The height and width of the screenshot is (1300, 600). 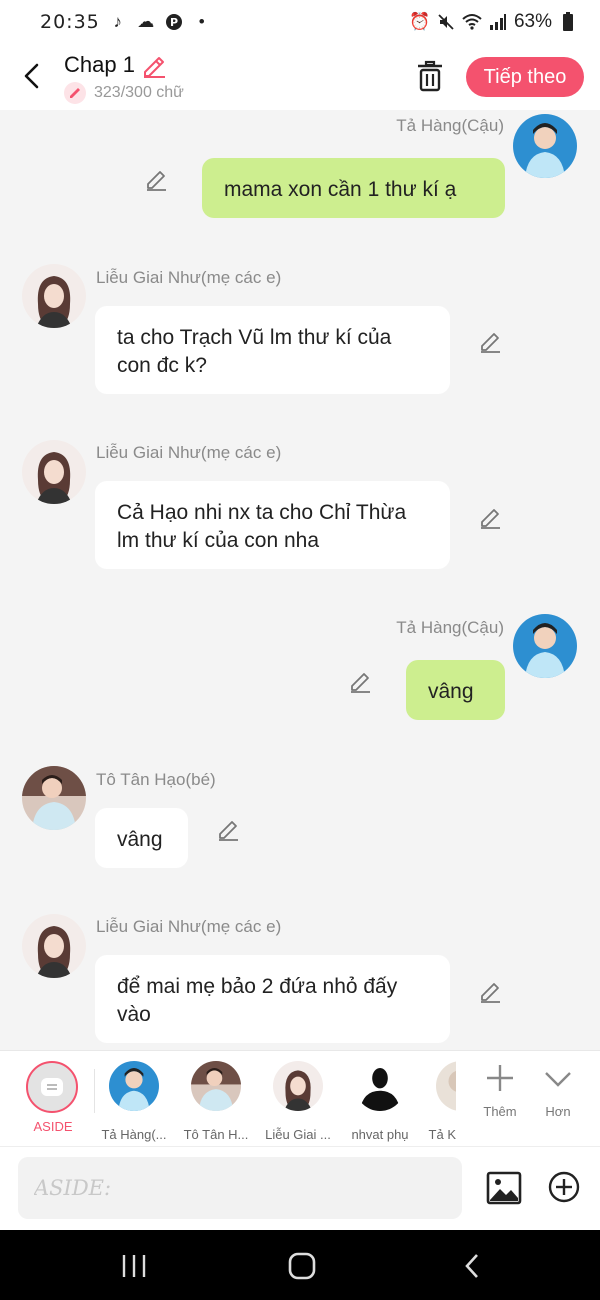 I want to click on chevron-down-icon, so click(x=558, y=1079).